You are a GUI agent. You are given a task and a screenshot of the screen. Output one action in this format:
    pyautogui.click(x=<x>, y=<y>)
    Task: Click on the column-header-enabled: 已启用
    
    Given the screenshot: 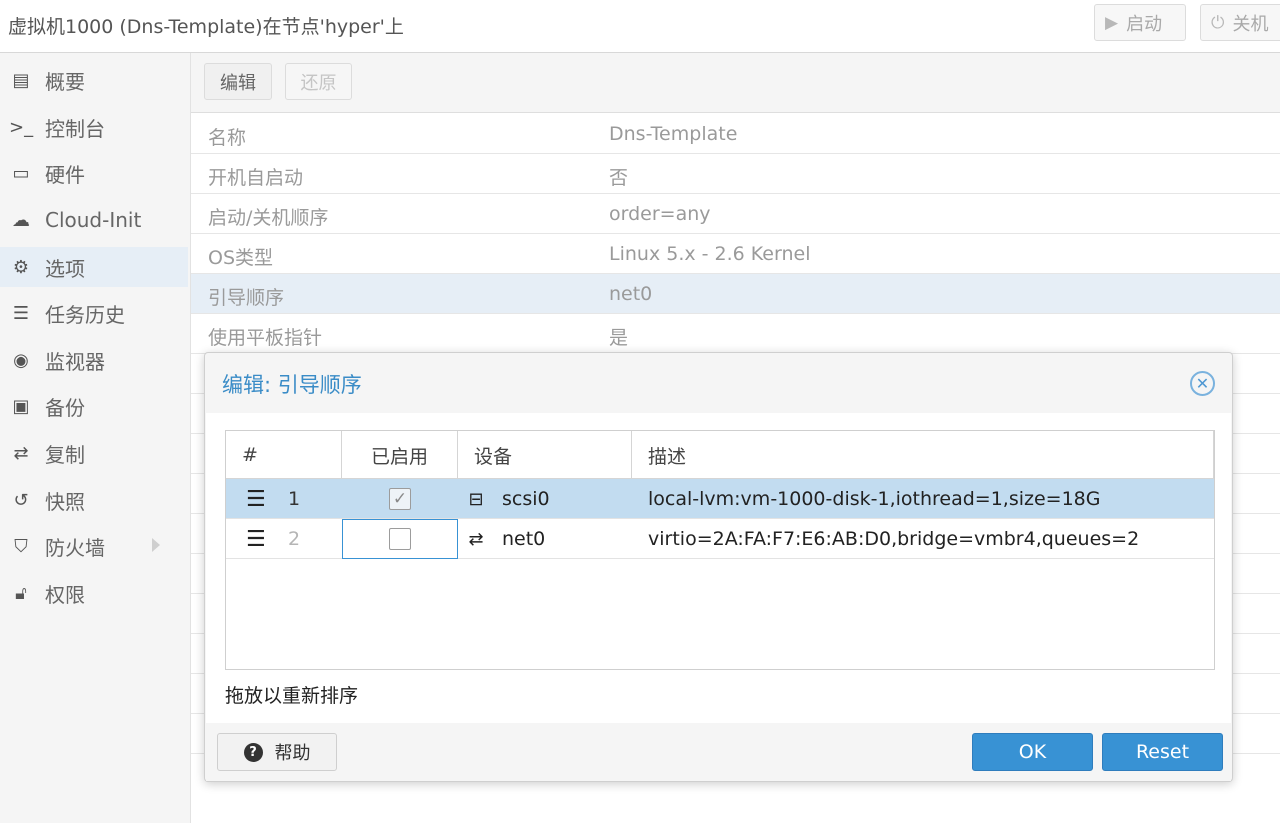 What is the action you would take?
    pyautogui.click(x=400, y=455)
    